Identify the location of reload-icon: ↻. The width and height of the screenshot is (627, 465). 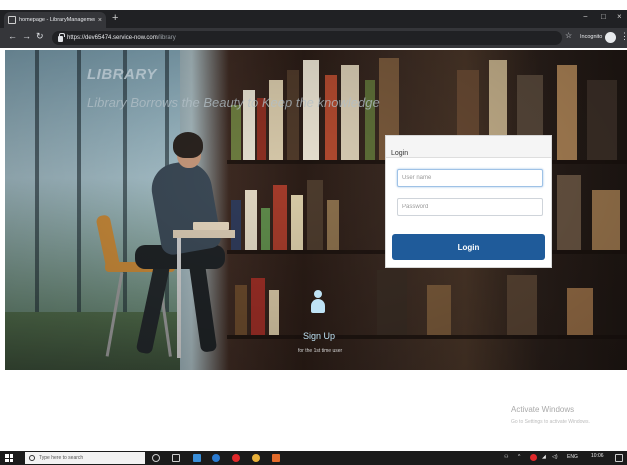
(40, 36).